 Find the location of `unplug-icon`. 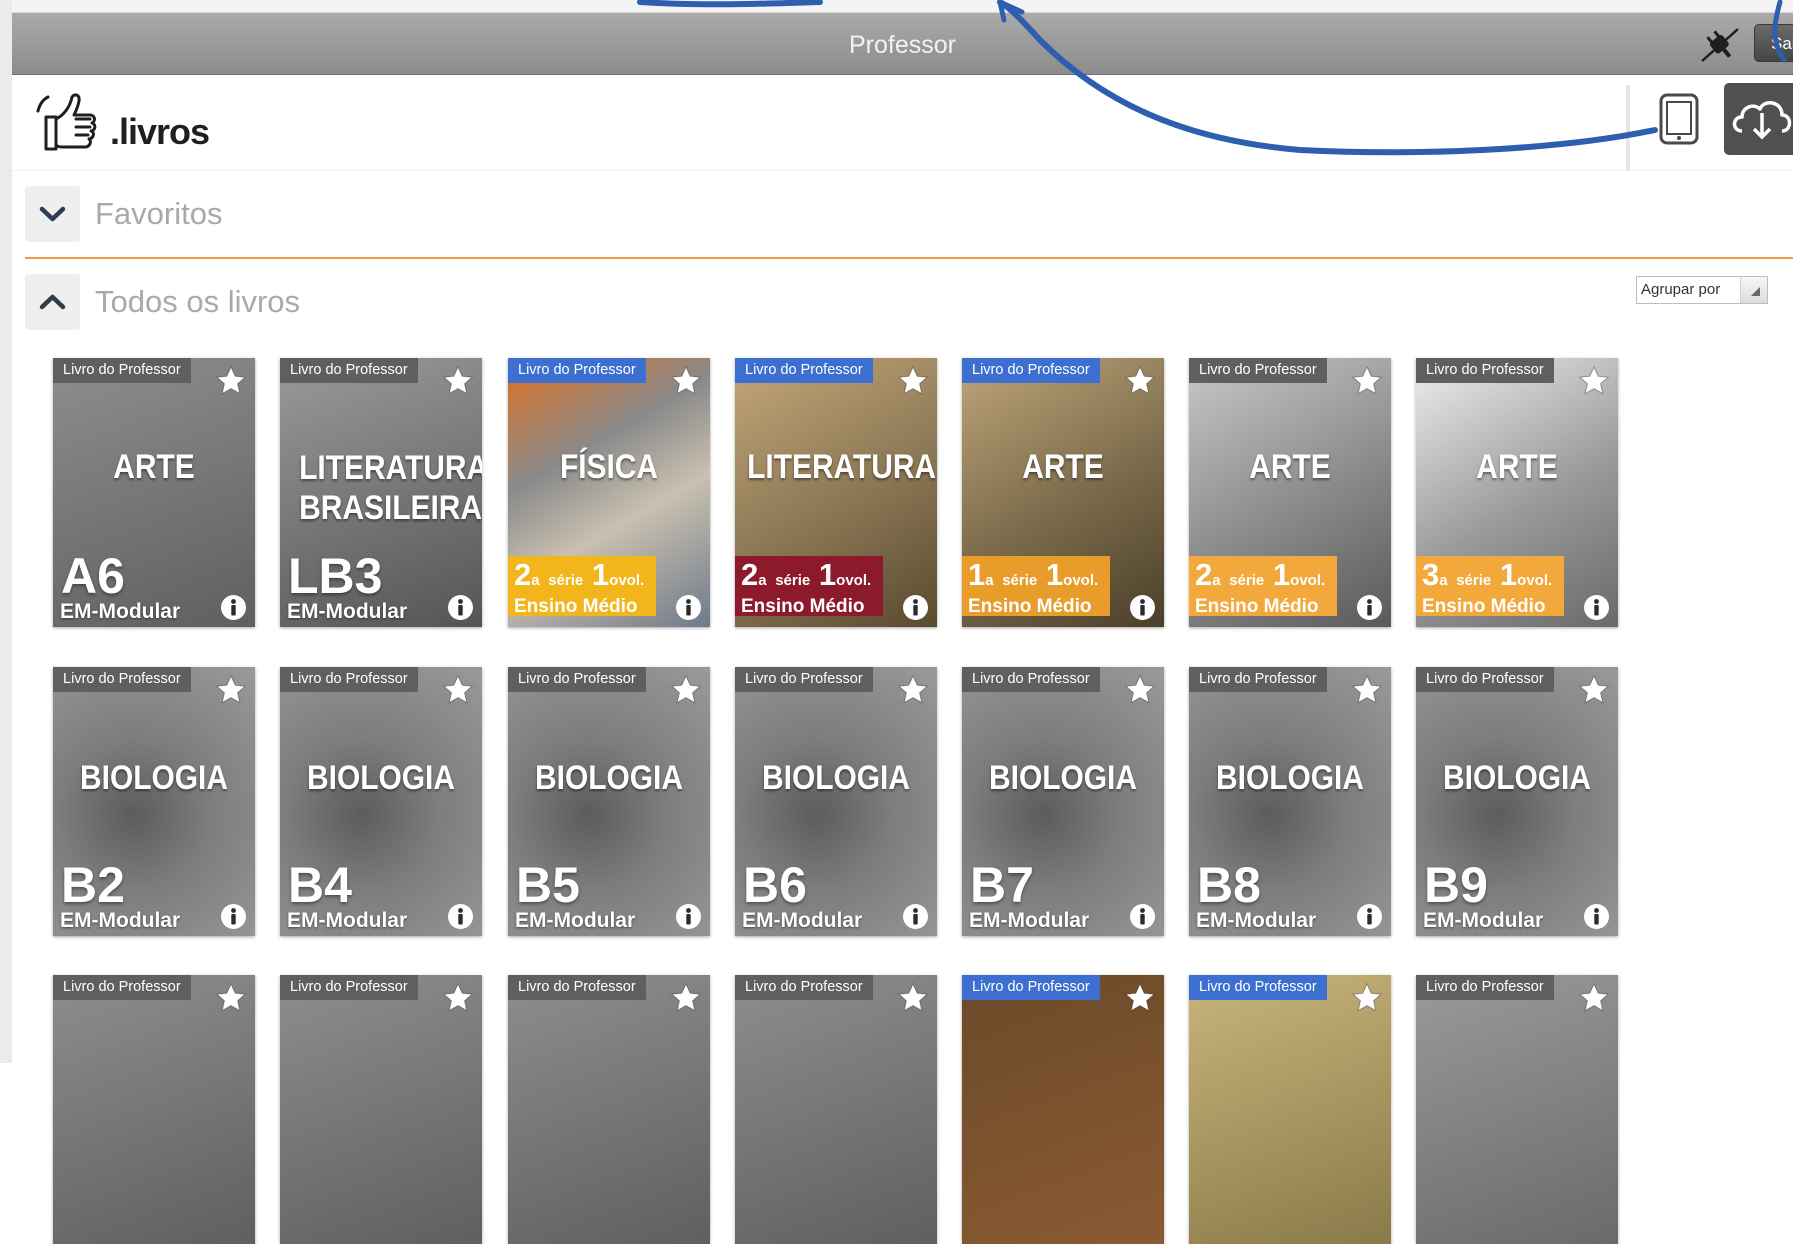

unplug-icon is located at coordinates (1720, 45).